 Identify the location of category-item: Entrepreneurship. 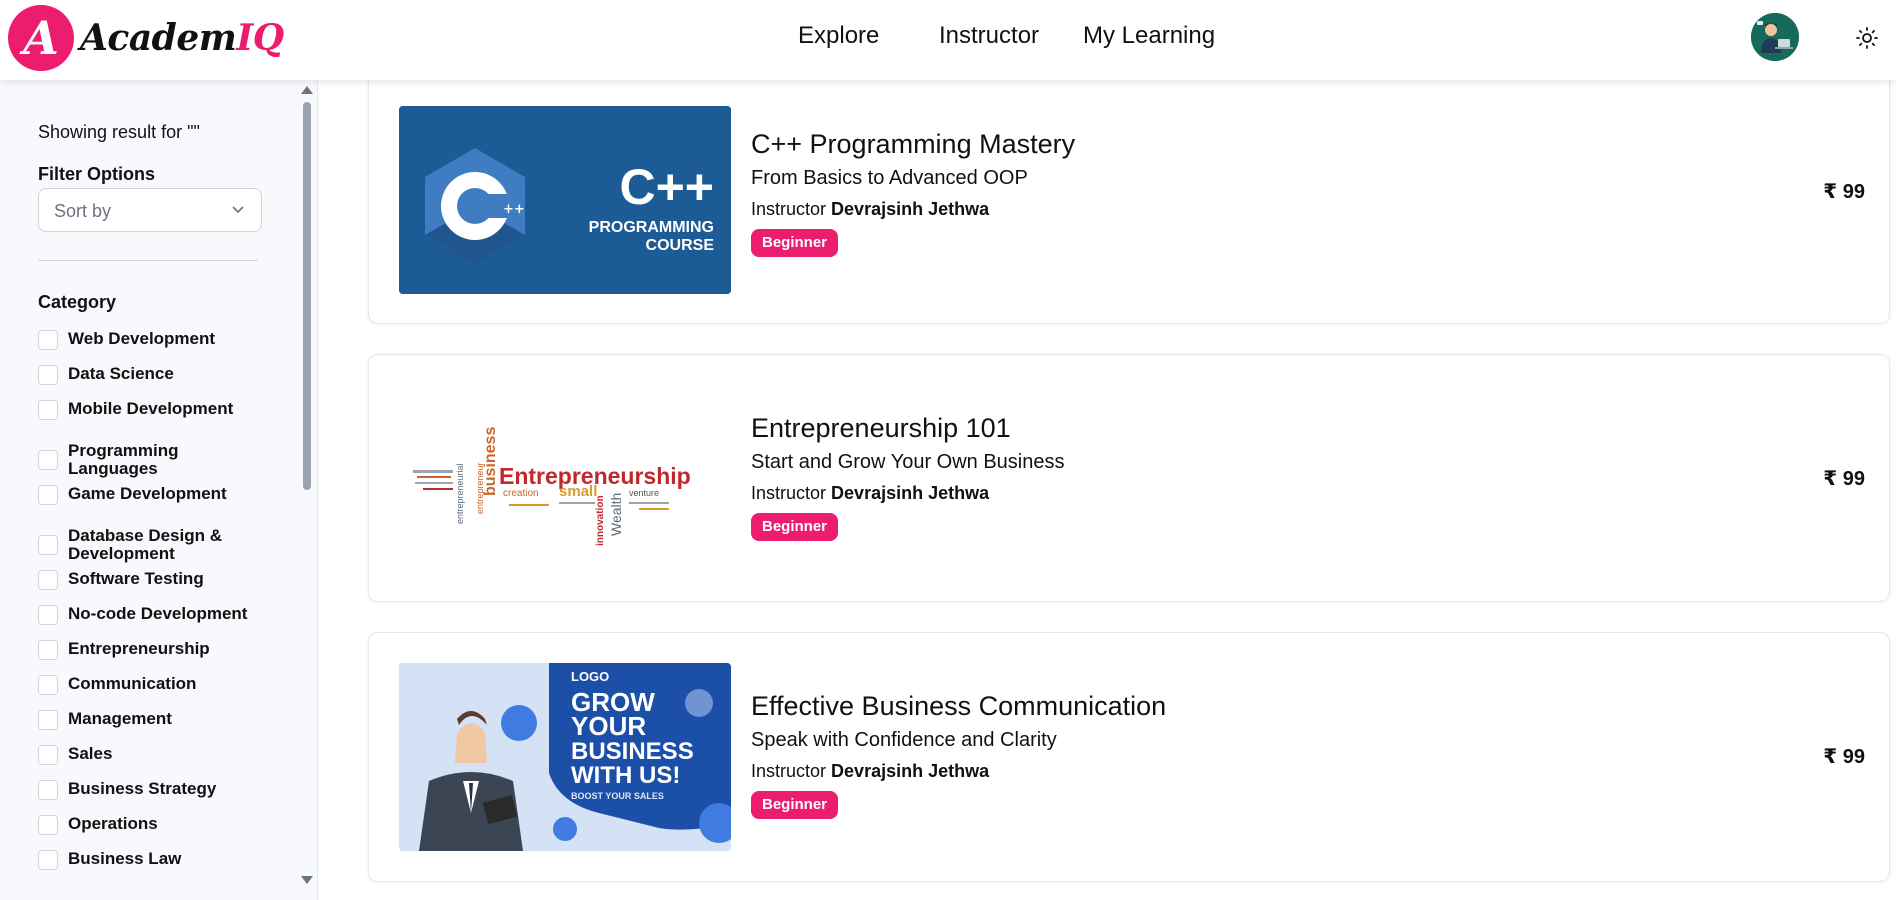
(158, 650).